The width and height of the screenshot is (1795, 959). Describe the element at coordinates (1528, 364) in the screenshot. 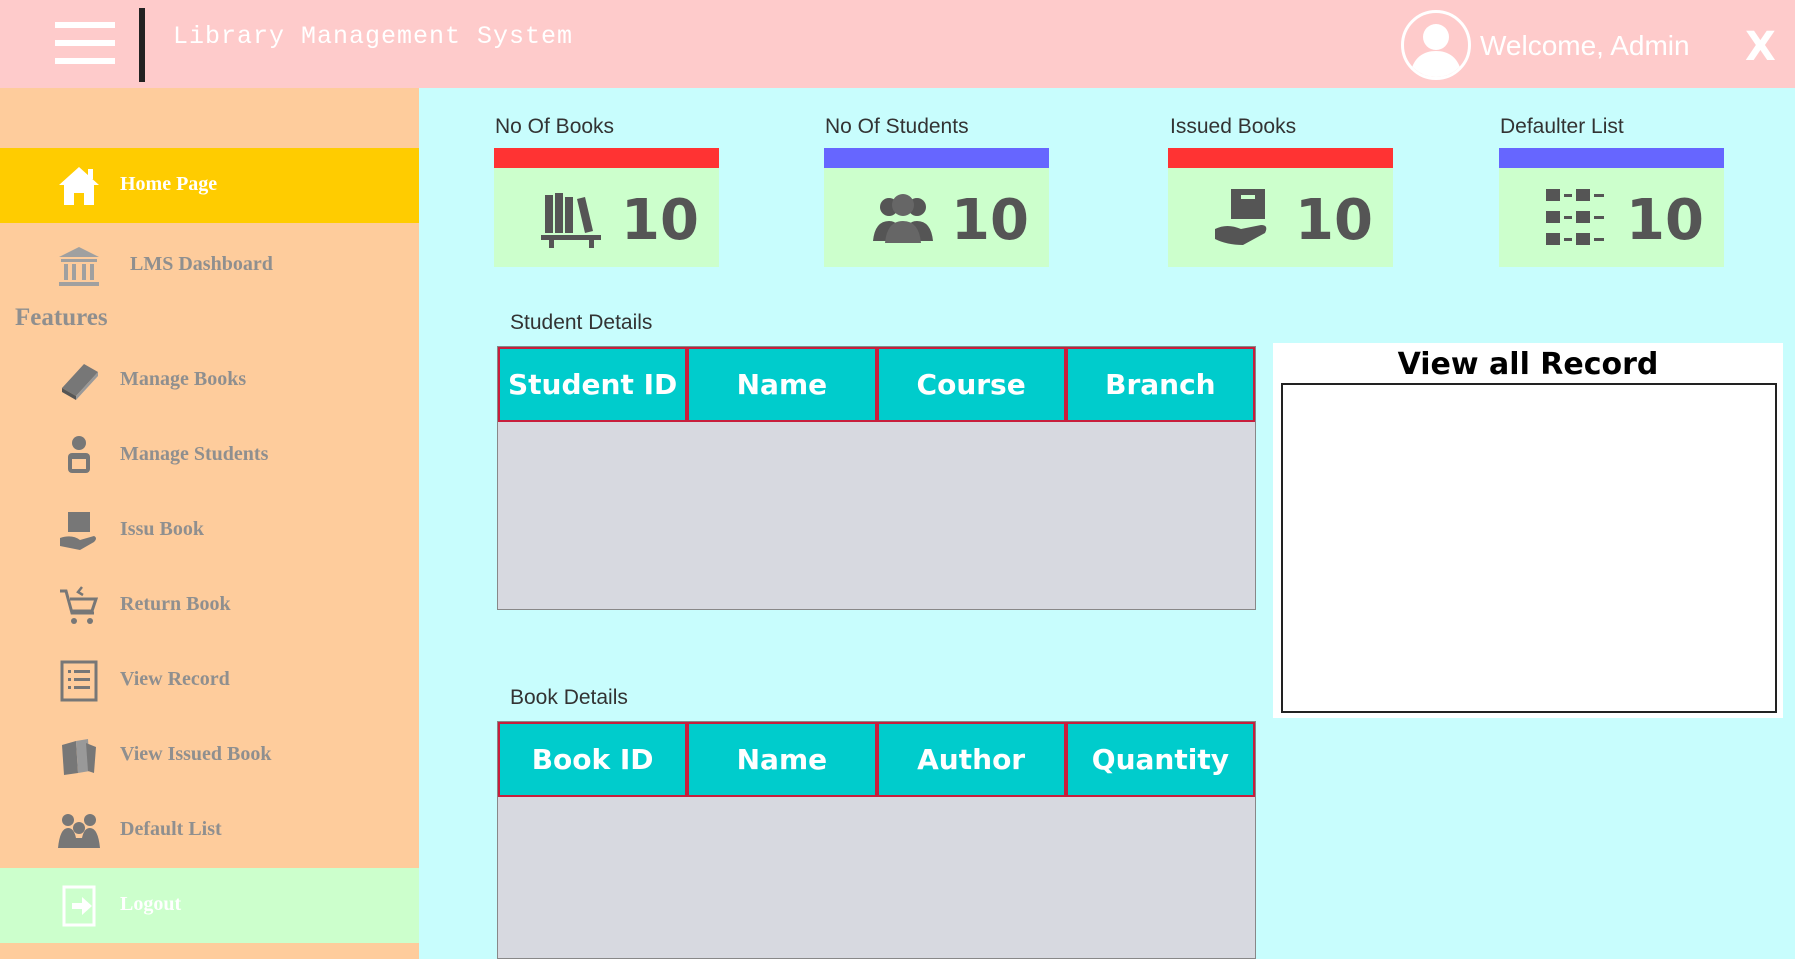

I see `record-panel-title: View all Record` at that location.